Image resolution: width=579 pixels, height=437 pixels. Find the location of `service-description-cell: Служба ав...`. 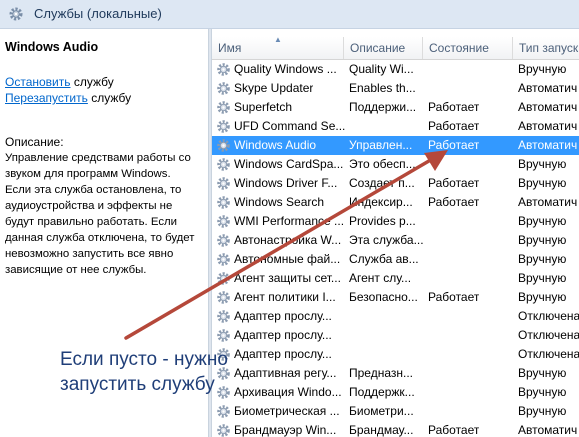

service-description-cell: Служба ав... is located at coordinates (384, 259).